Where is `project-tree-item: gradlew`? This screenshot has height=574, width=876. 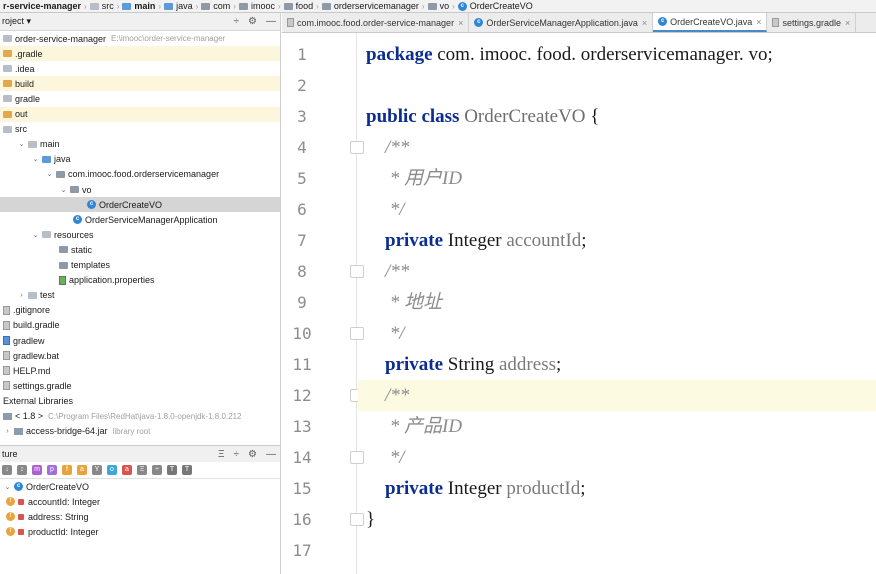
project-tree-item: gradlew is located at coordinates (140, 340).